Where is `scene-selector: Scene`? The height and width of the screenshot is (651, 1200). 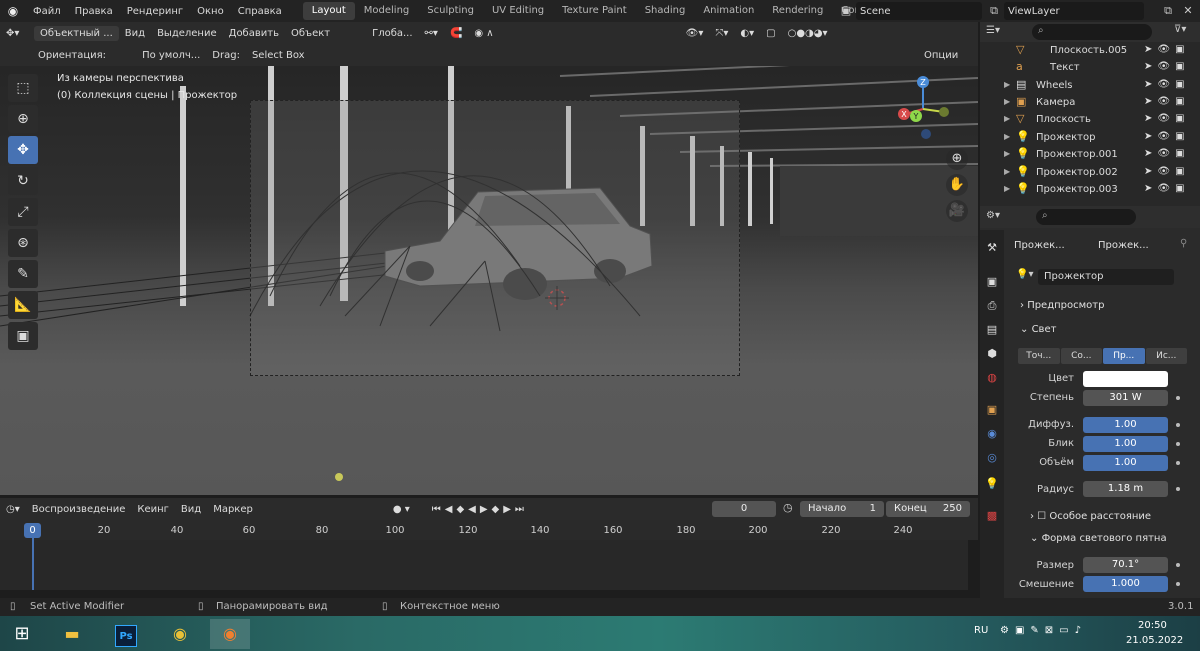
scene-selector: Scene is located at coordinates (919, 11).